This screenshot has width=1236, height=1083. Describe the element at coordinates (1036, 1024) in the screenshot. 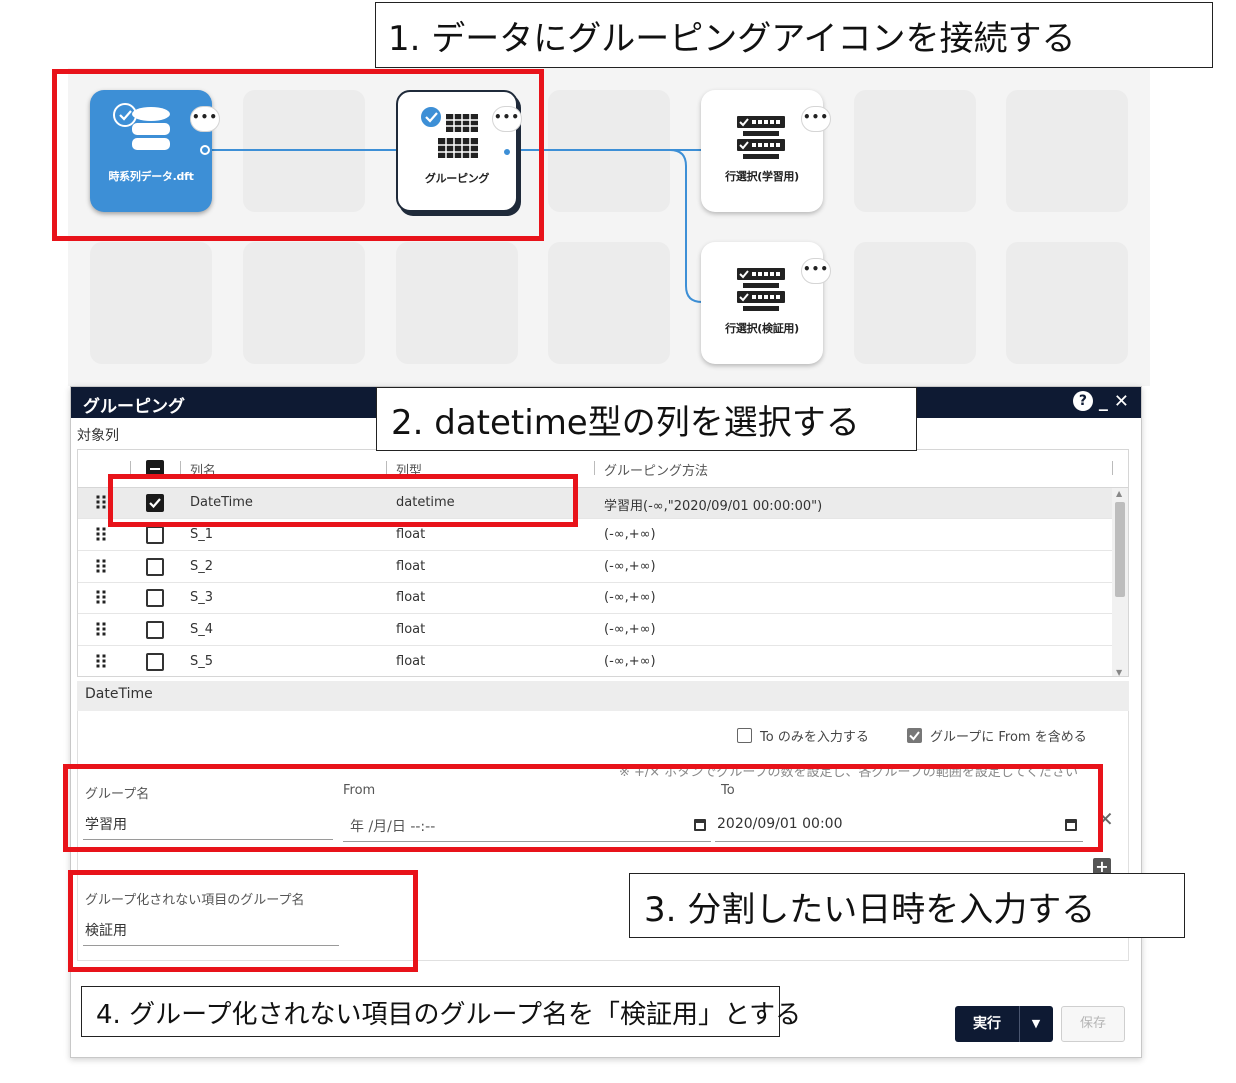

I see `run-dropdown-icon: ▼` at that location.